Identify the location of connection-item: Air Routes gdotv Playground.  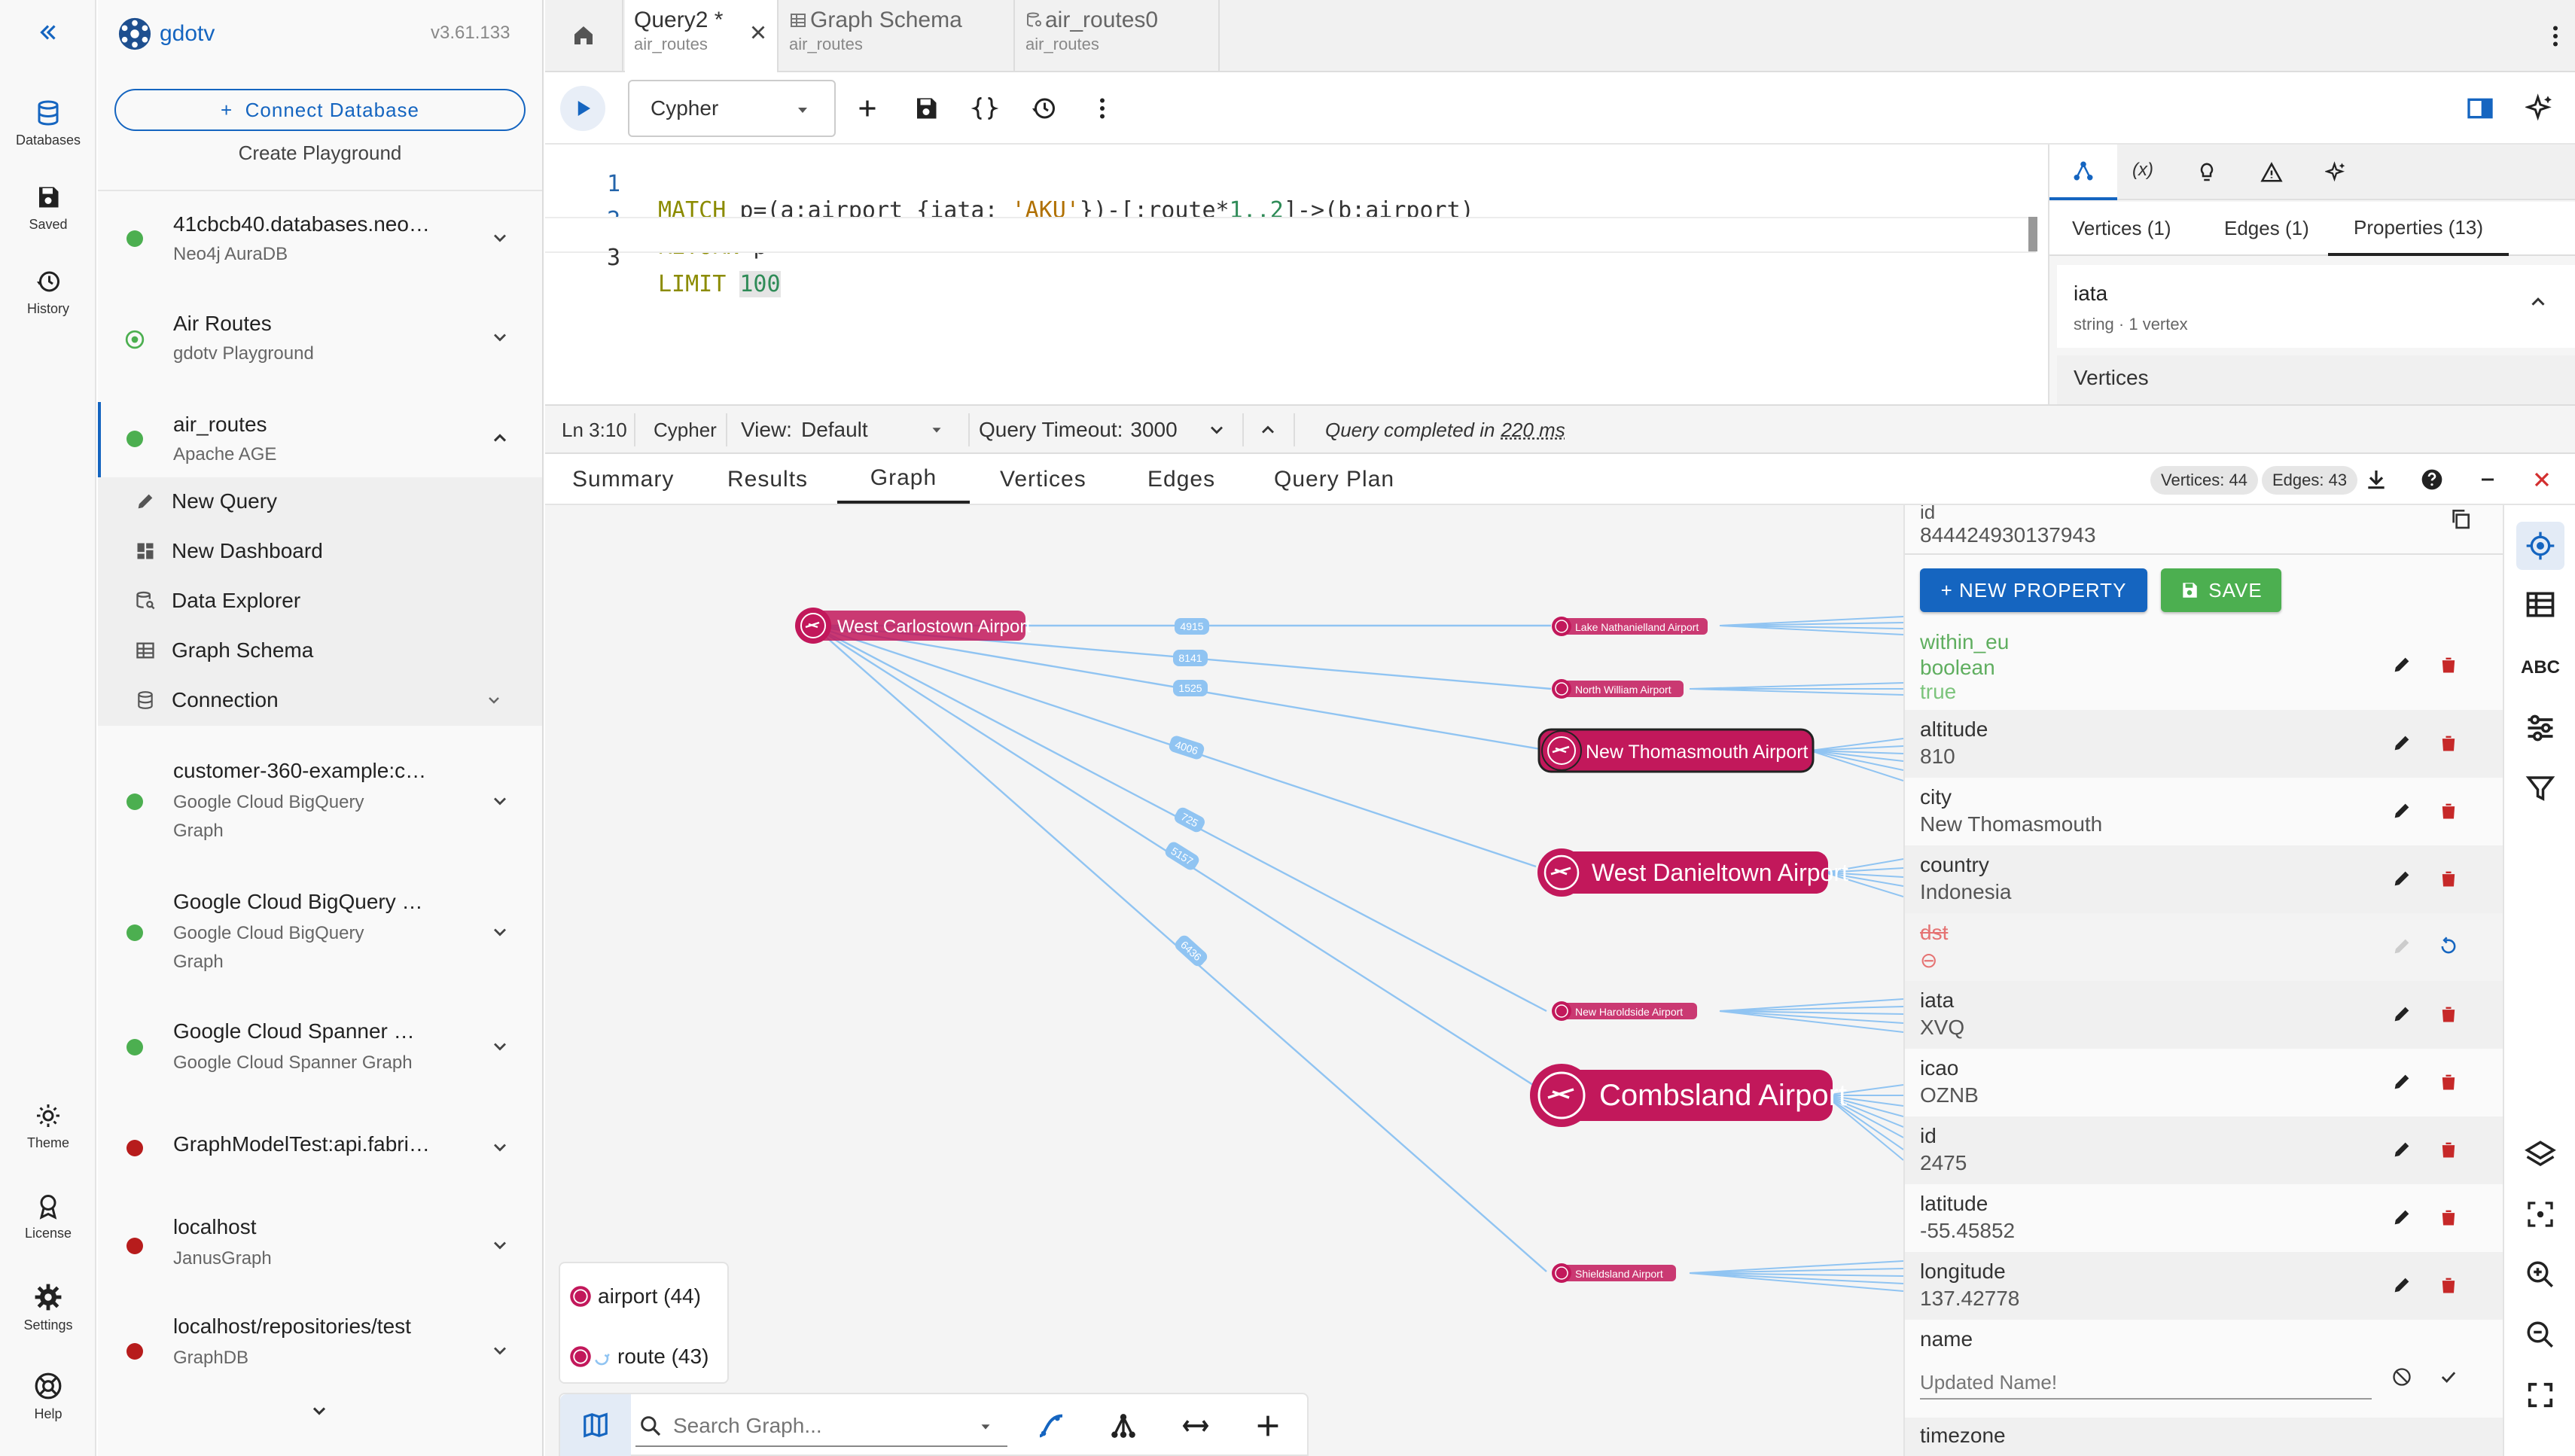
(320, 344).